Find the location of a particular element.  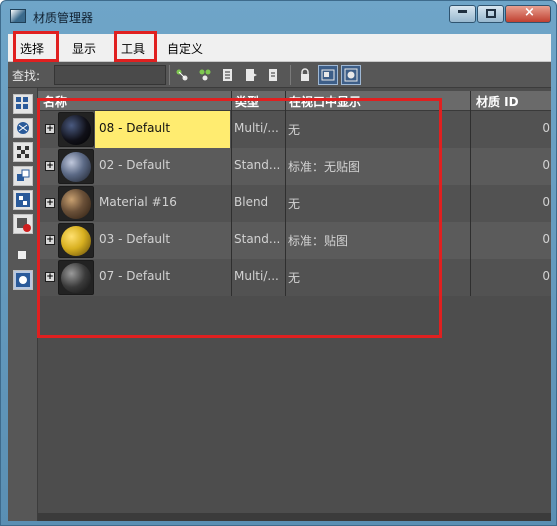

display-materials-icon is located at coordinates (23, 128).